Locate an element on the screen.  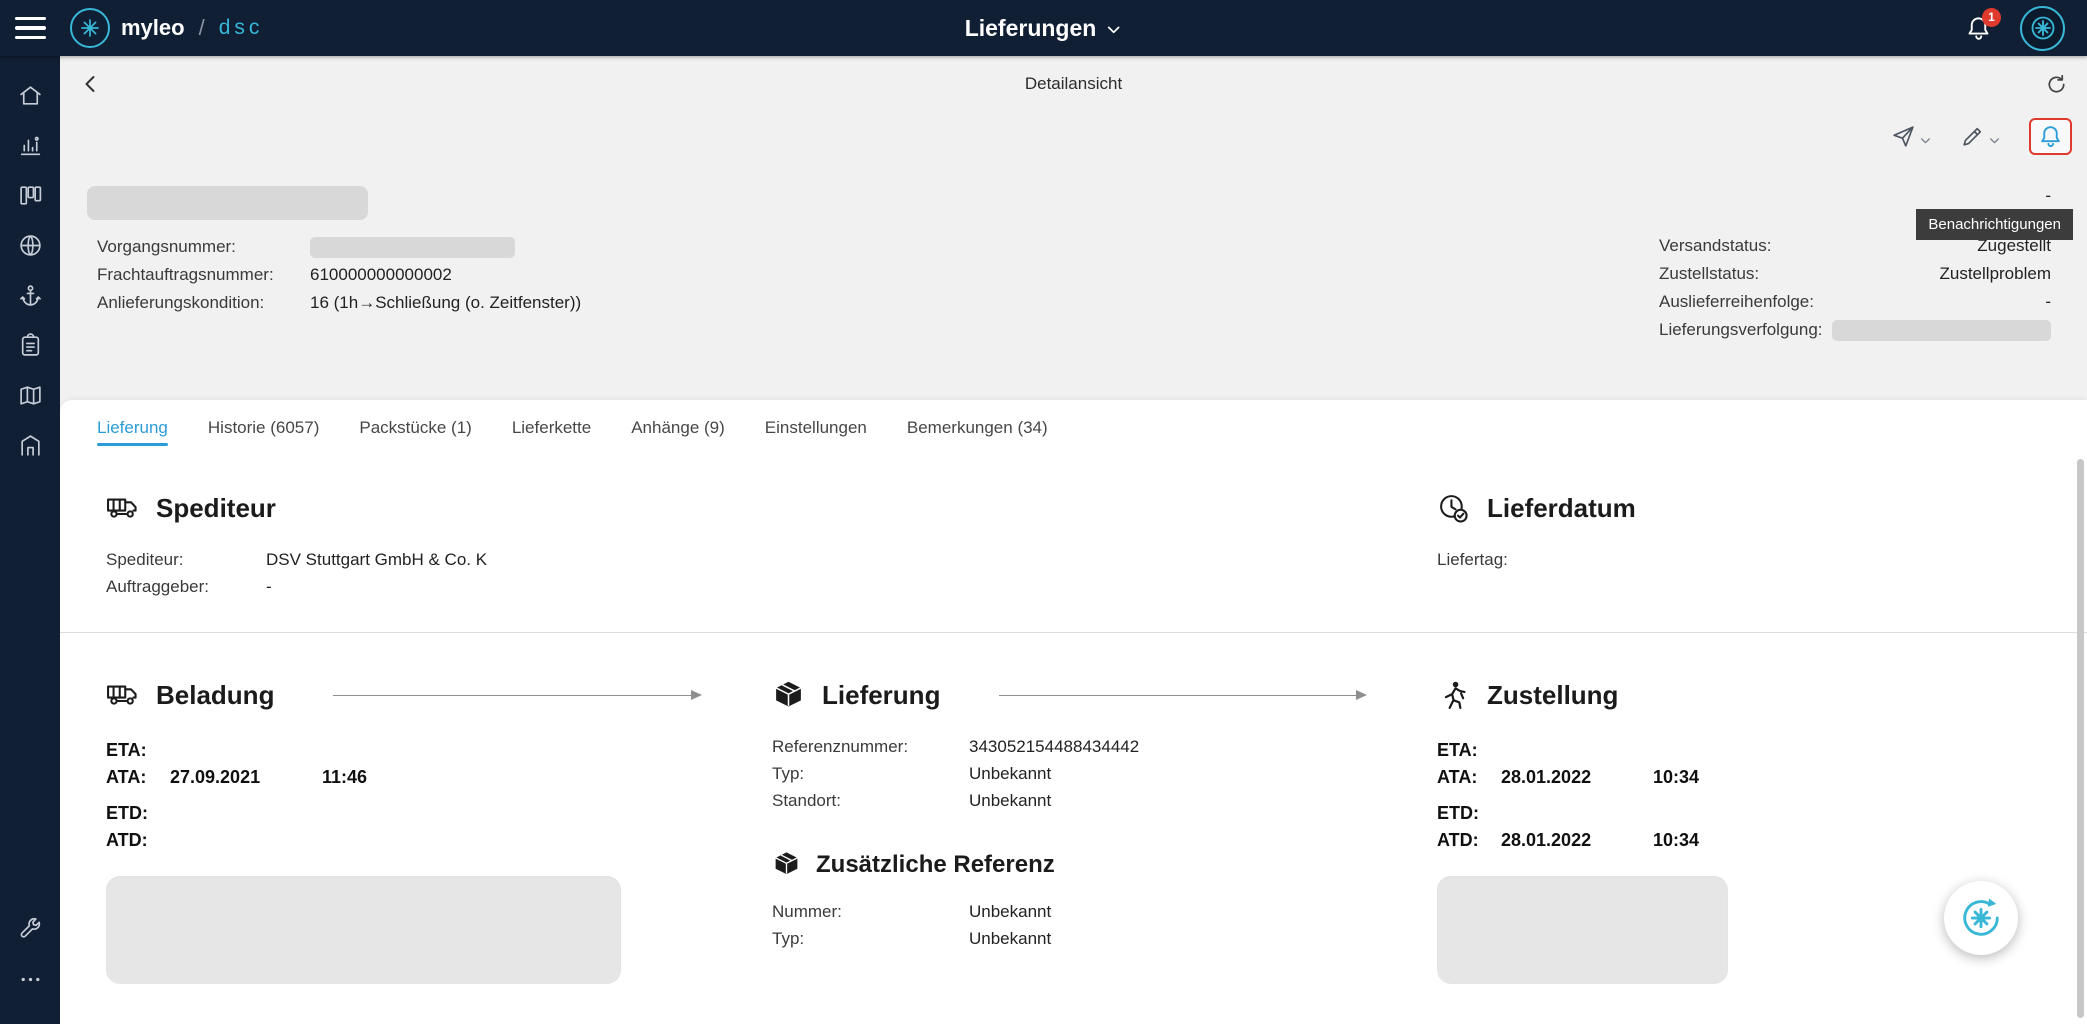
topbar-notifications-button: 1 is located at coordinates (1983, 24).